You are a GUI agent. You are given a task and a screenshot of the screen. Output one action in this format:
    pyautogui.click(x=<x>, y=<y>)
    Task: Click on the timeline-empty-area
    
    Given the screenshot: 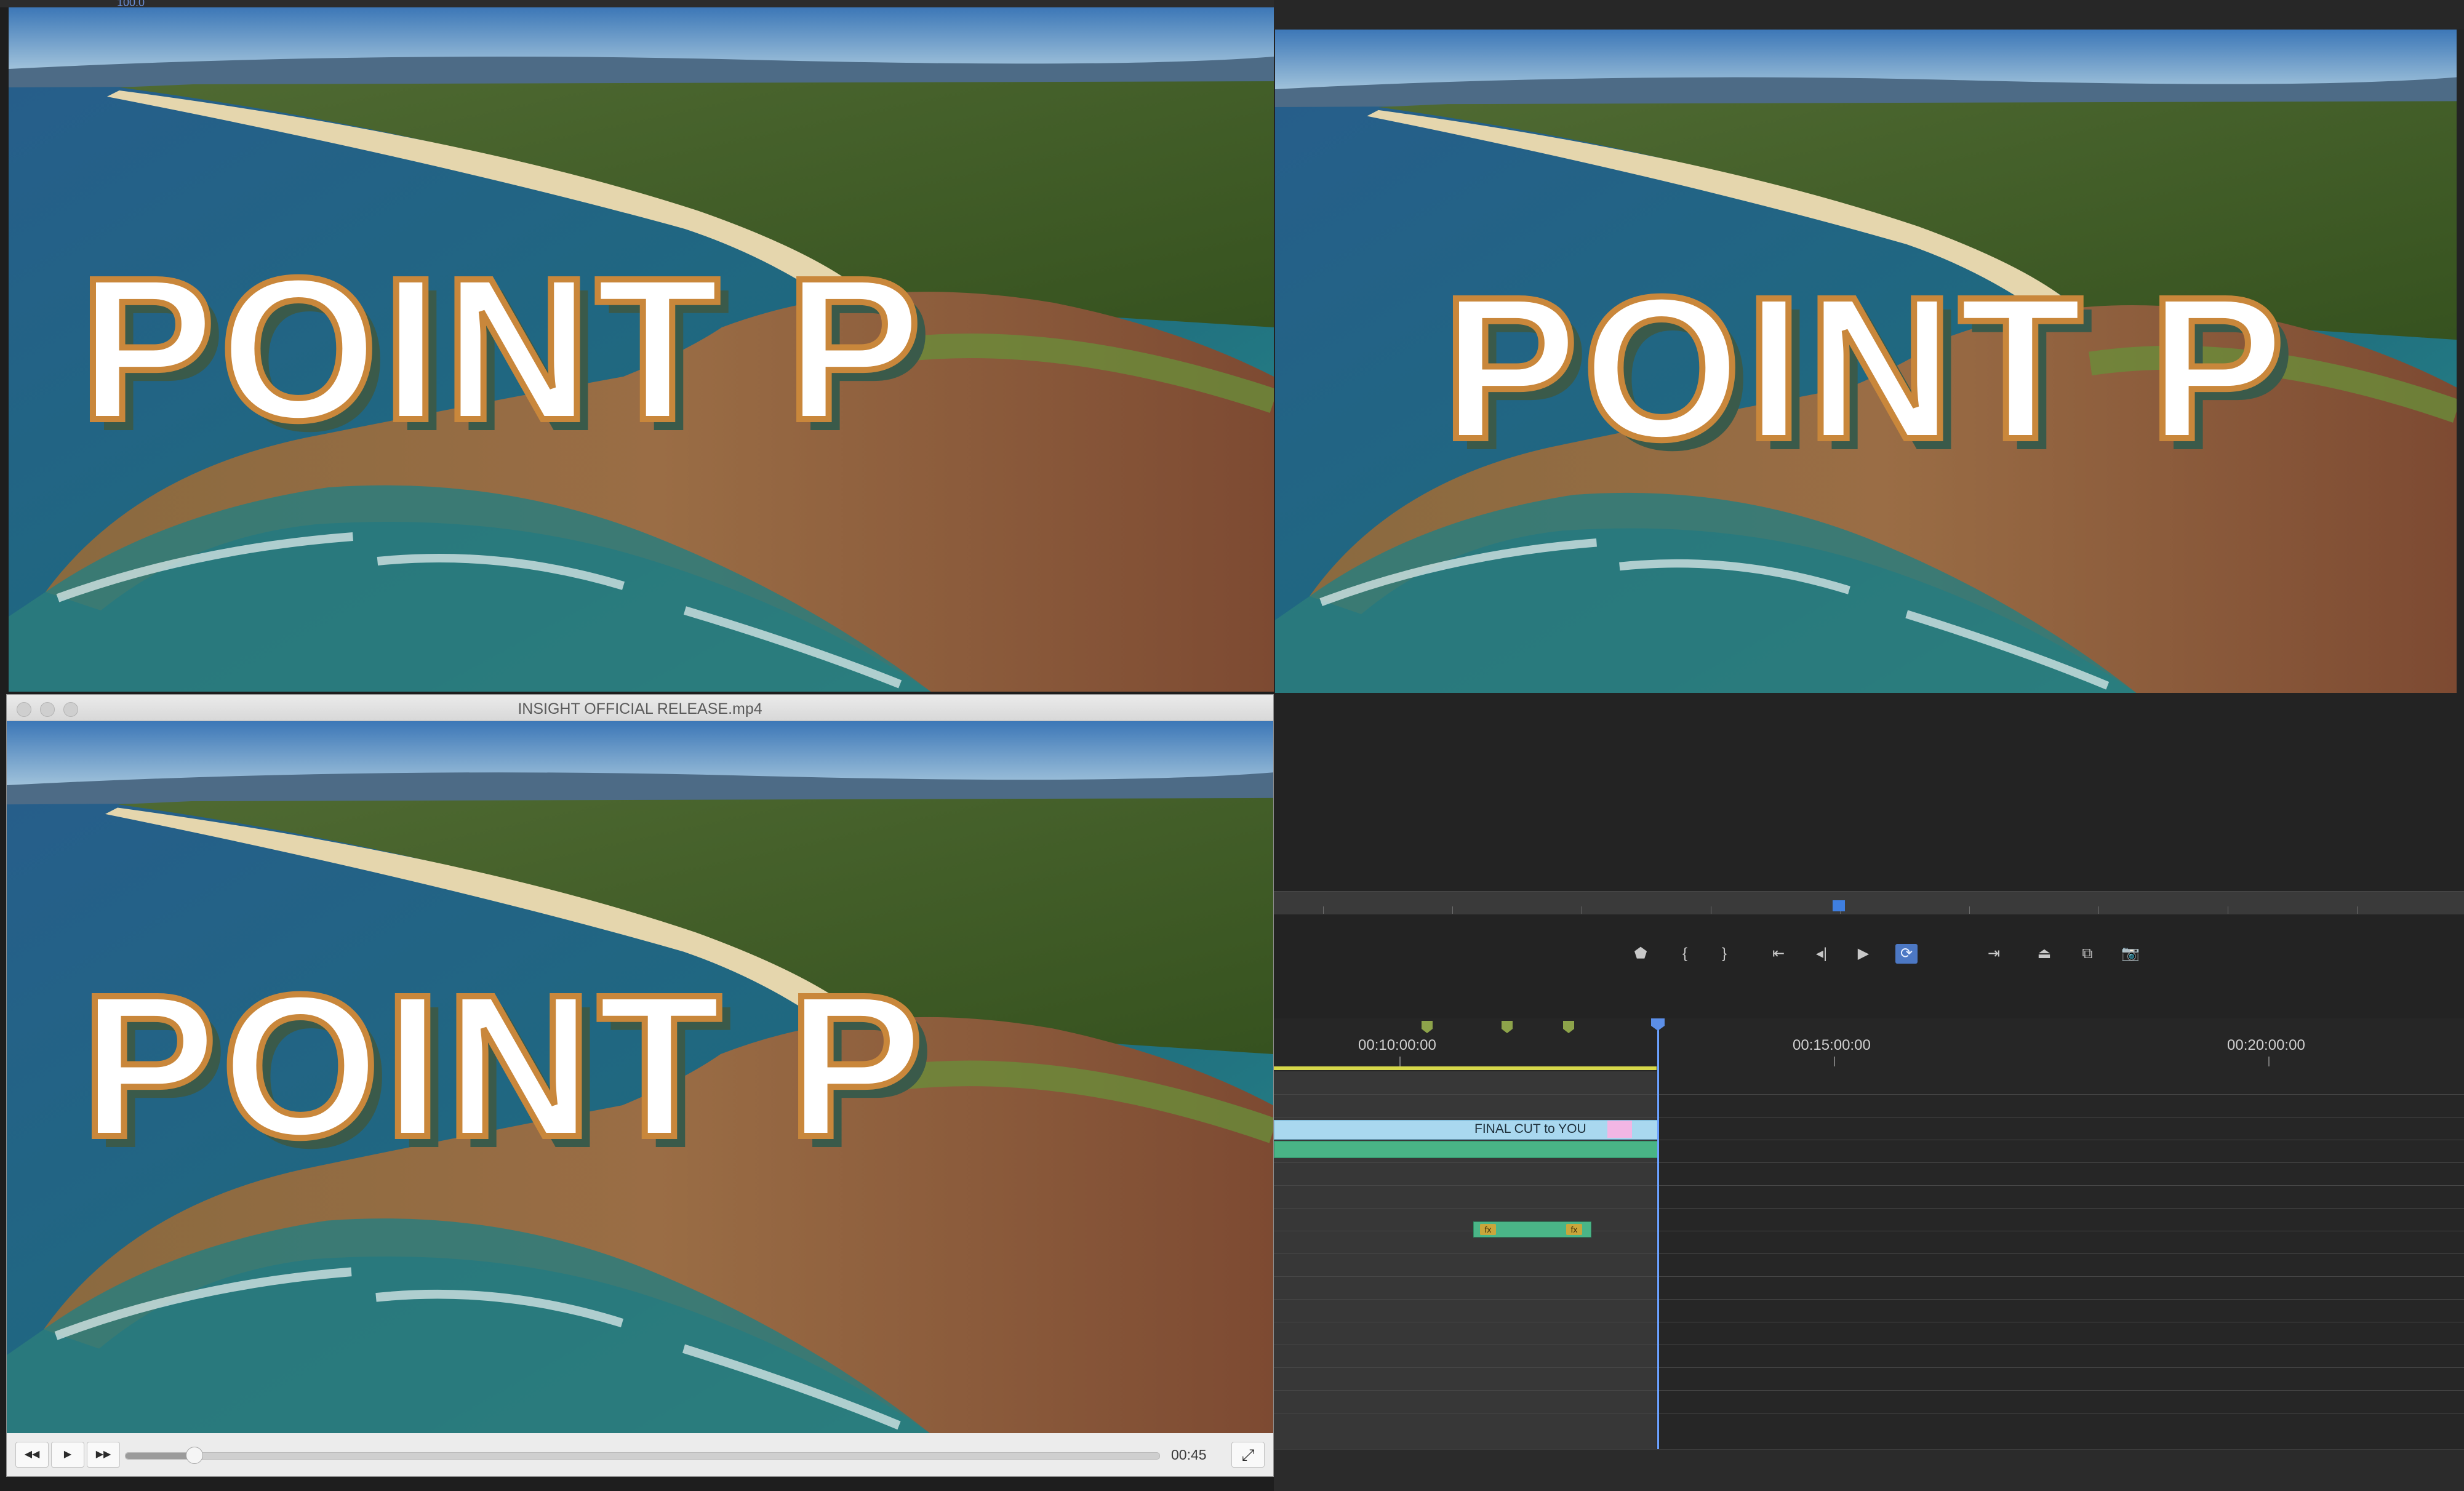 What is the action you would take?
    pyautogui.click(x=2061, y=1280)
    